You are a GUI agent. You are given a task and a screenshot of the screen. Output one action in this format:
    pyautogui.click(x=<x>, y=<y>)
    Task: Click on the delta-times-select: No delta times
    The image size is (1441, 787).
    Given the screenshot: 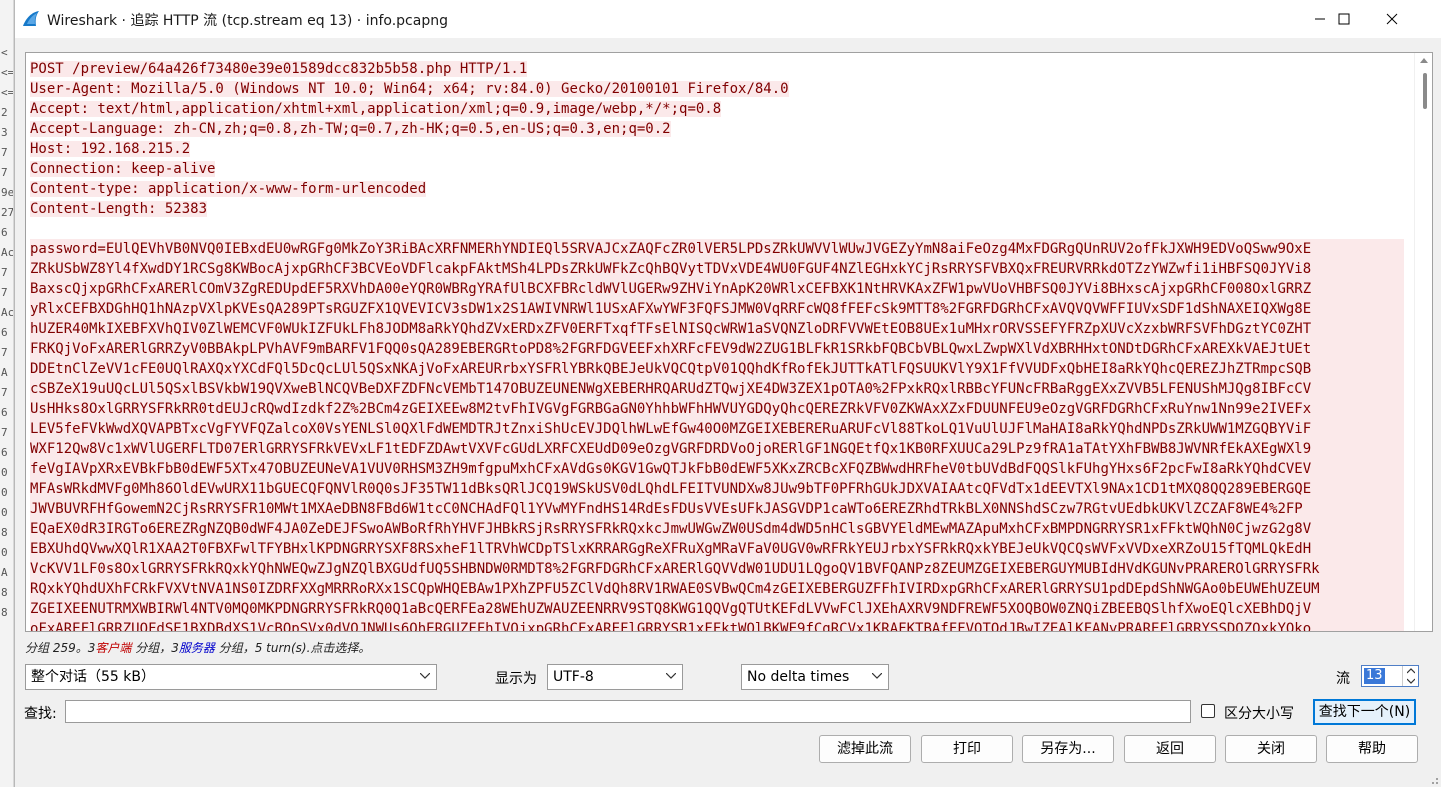 What is the action you would take?
    pyautogui.click(x=815, y=677)
    